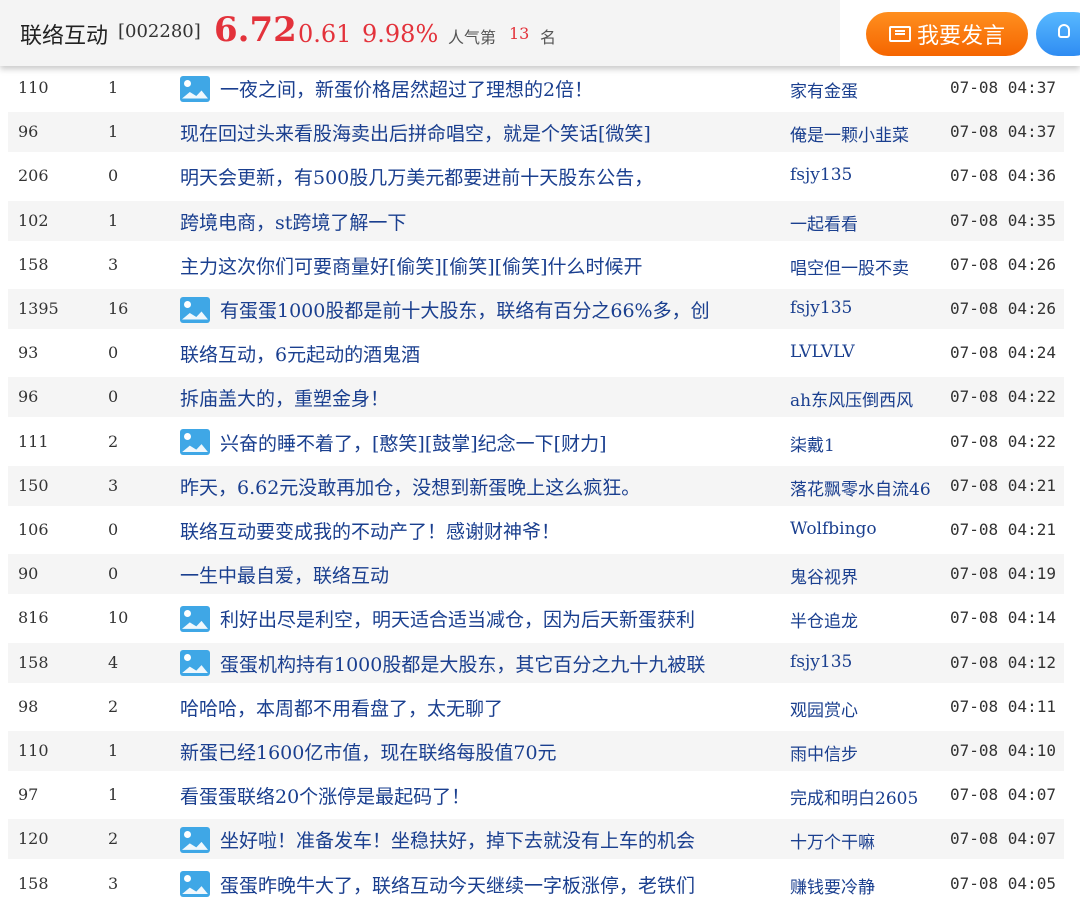  Describe the element at coordinates (113, 264) in the screenshot. I see `reply-count: 3` at that location.